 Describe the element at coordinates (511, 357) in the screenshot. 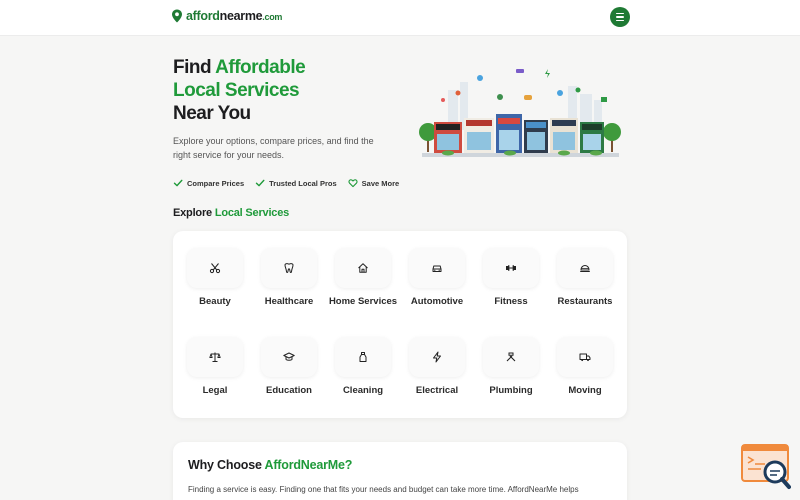

I see `wrench-icon` at that location.